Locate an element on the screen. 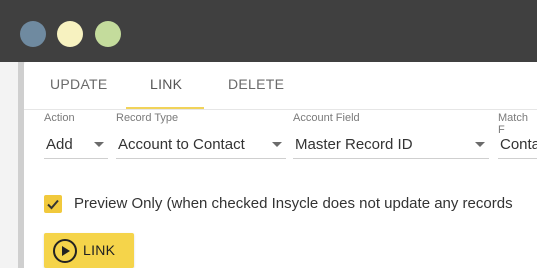 This screenshot has height=268, width=537. action-label: Action is located at coordinates (59, 118).